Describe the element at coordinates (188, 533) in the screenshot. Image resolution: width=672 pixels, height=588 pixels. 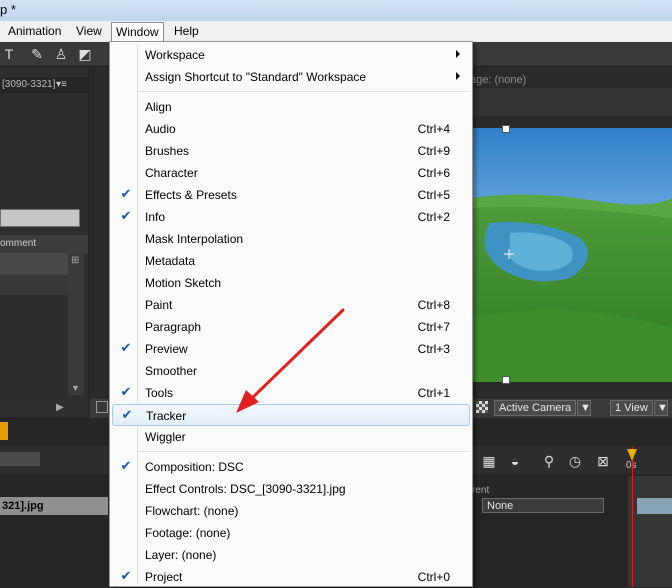
I see `menu-item-label: Footage: (none)` at that location.